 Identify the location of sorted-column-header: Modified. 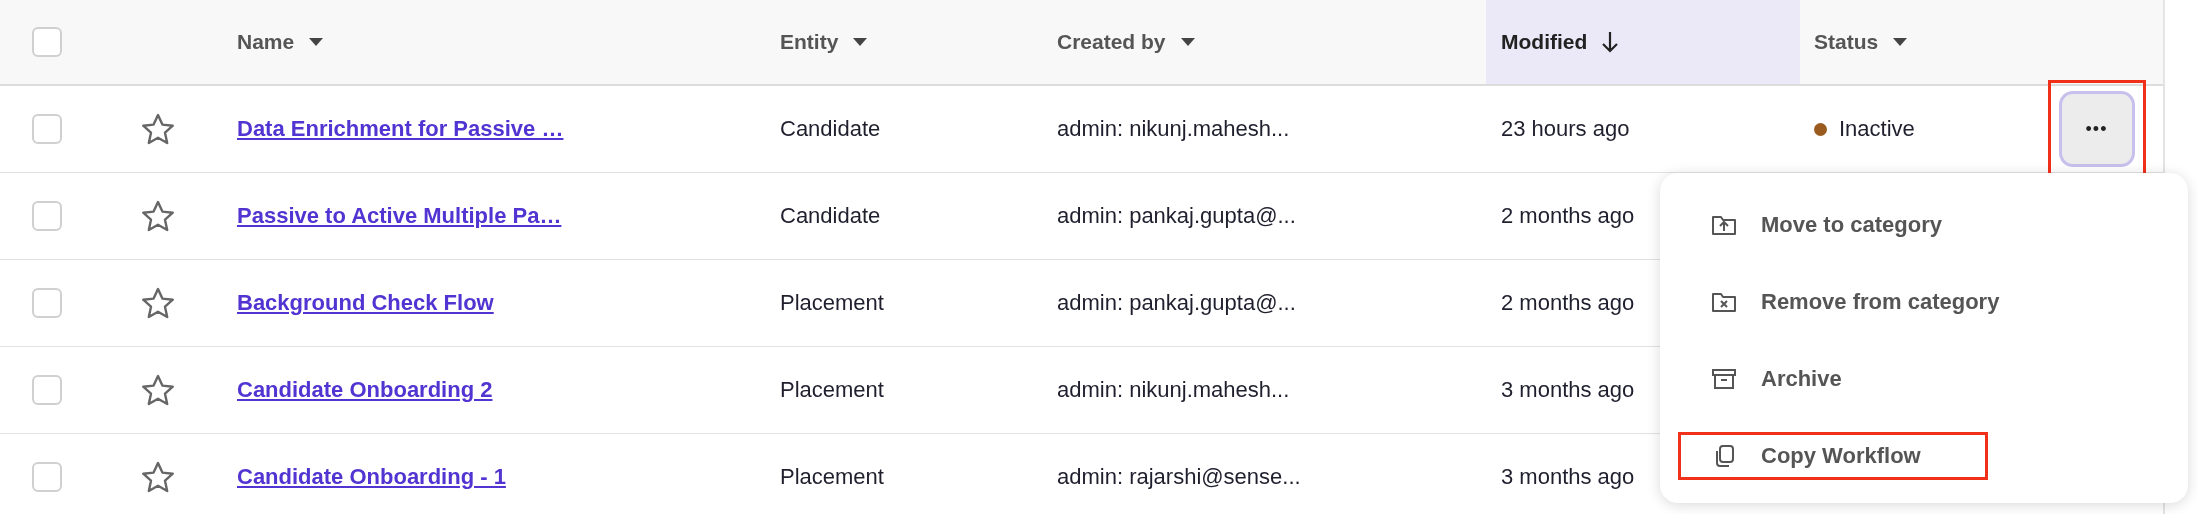
(1643, 42).